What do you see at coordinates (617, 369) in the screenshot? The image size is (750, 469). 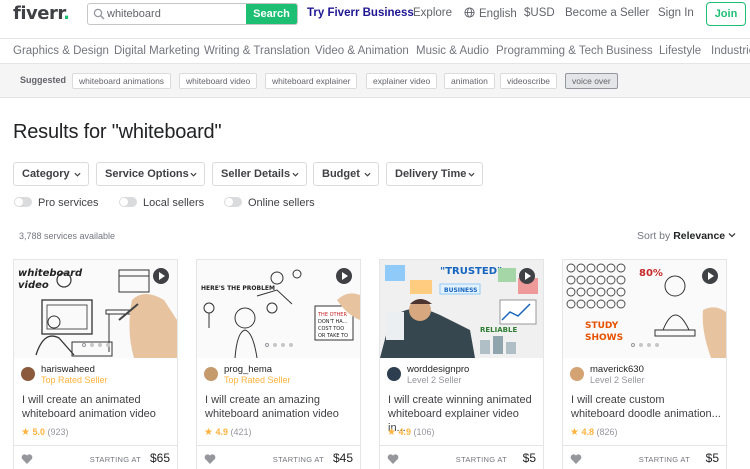 I see `seller-name: maverick630` at bounding box center [617, 369].